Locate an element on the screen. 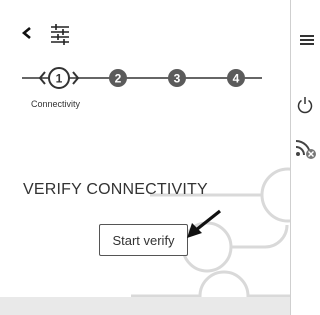  menu-icon is located at coordinates (307, 40).